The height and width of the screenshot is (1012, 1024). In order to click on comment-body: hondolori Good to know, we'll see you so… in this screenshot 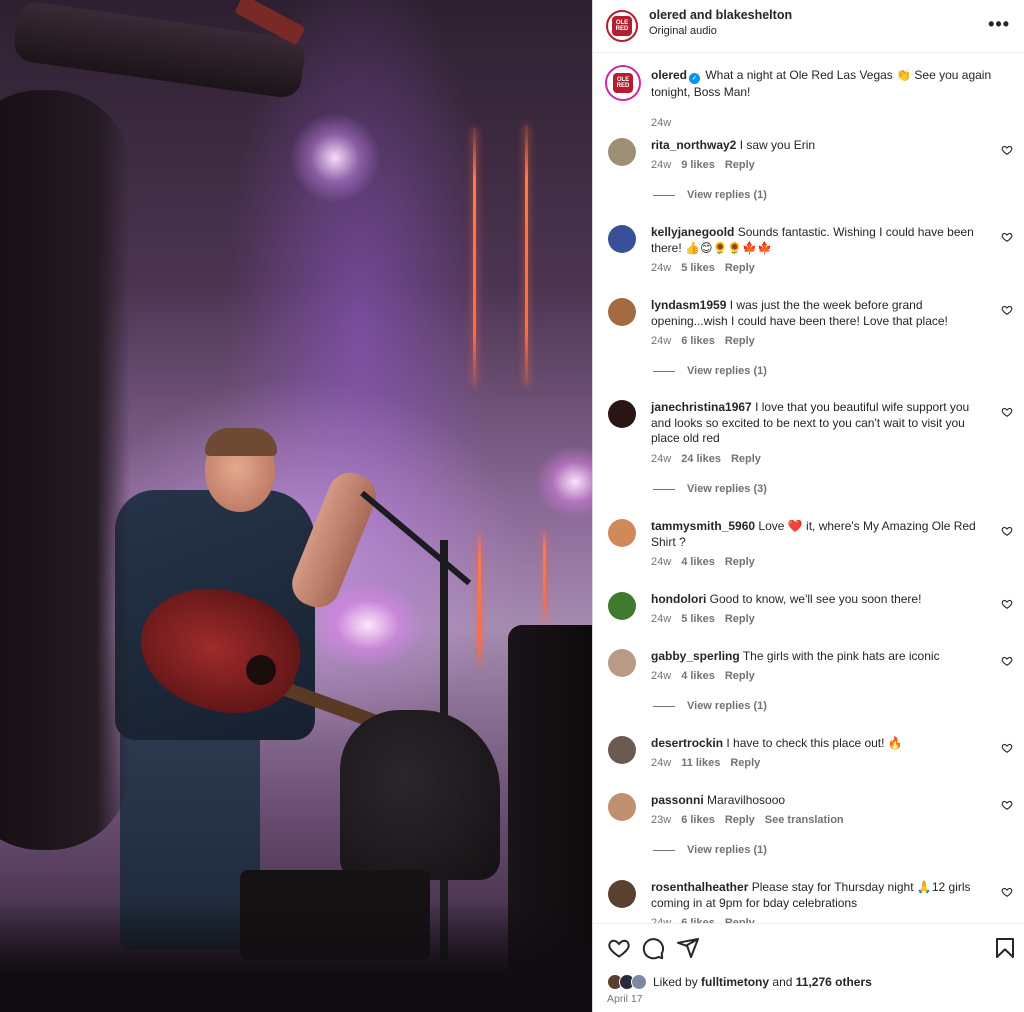, I will do `click(818, 600)`.